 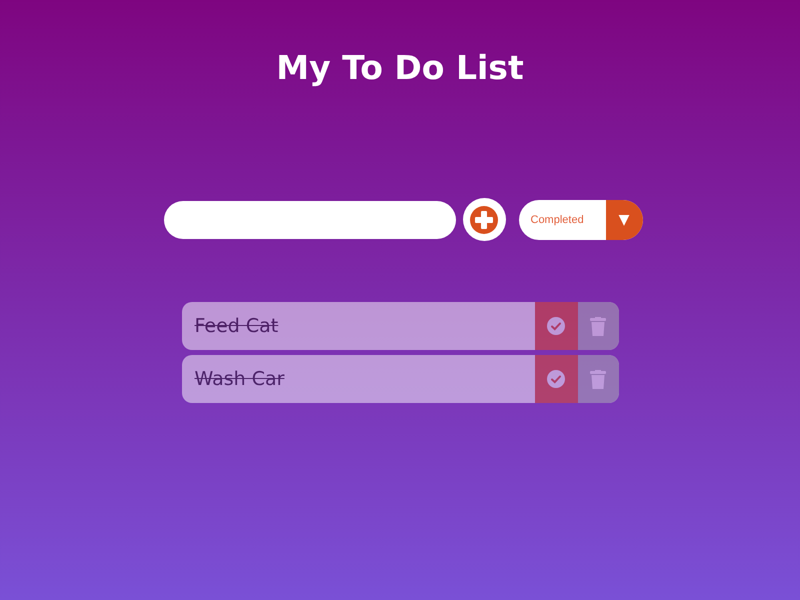 I want to click on plus-icon, so click(x=484, y=220).